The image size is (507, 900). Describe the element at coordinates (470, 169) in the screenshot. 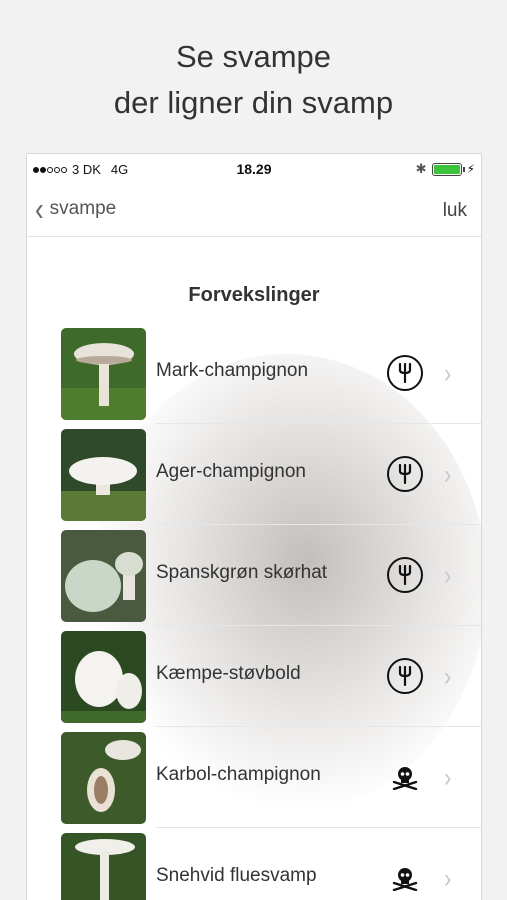

I see `charging-icon: ⚡` at that location.